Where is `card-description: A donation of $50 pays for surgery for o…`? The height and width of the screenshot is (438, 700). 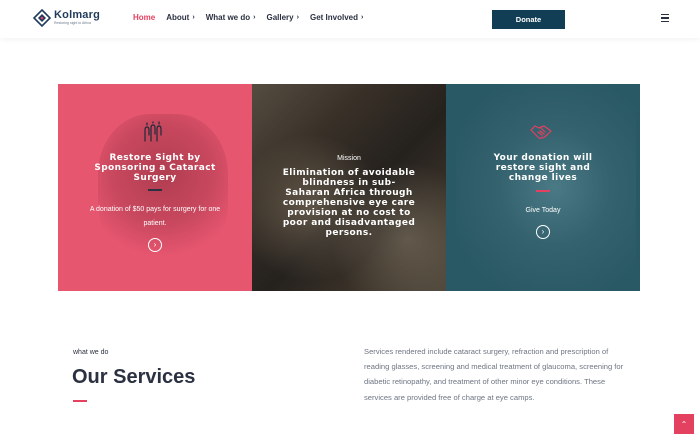 card-description: A donation of $50 pays for surgery for o… is located at coordinates (155, 216).